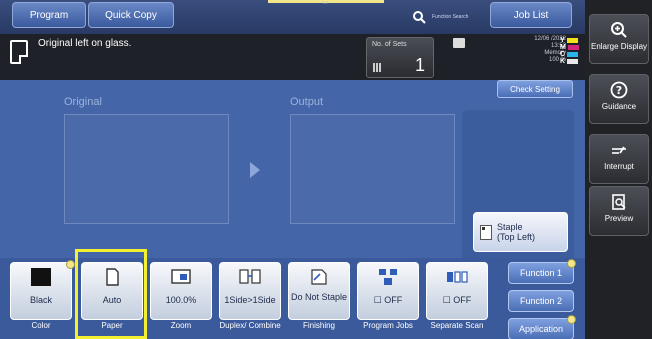 This screenshot has width=652, height=339. Describe the element at coordinates (146, 169) in the screenshot. I see `original-preview-box` at that location.